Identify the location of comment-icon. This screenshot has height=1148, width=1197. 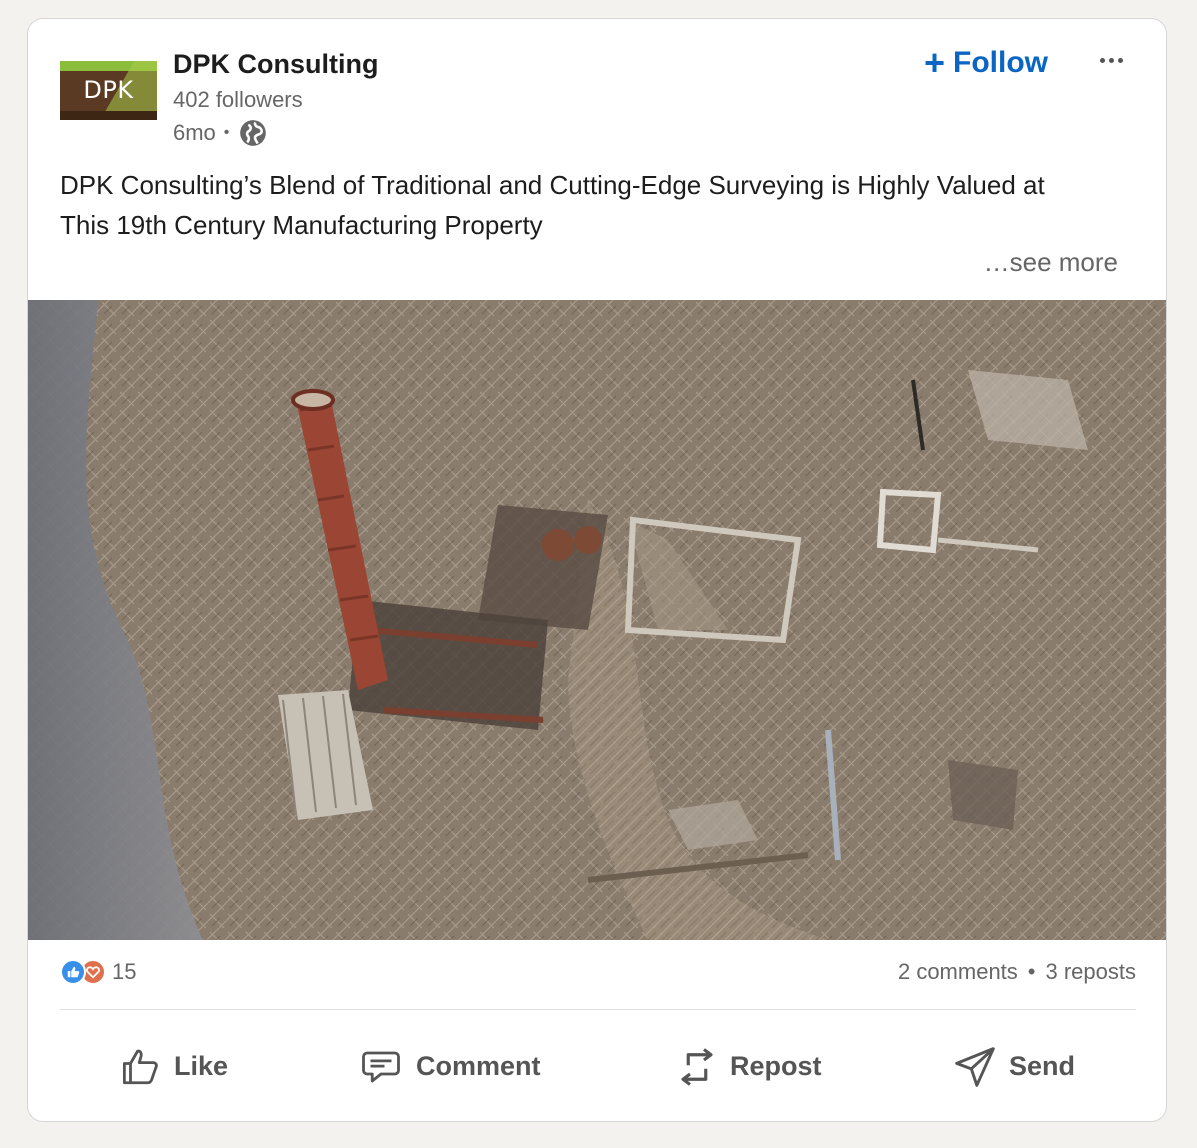
(381, 1066).